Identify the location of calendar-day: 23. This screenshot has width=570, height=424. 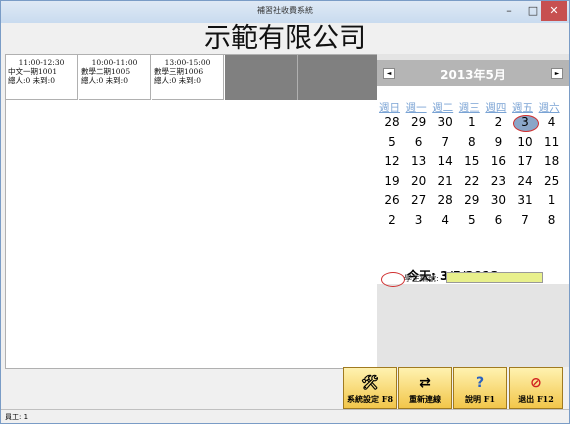
(498, 181).